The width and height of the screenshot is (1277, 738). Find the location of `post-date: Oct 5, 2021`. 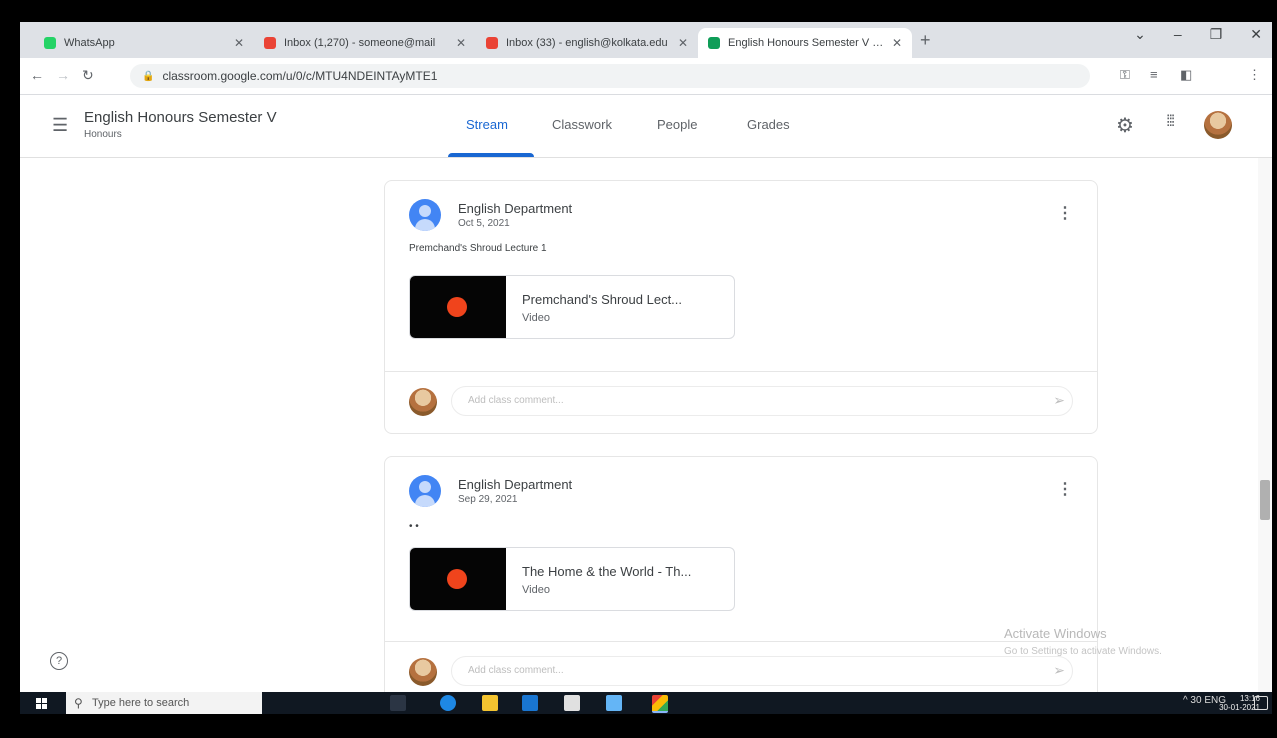

post-date: Oct 5, 2021 is located at coordinates (484, 223).